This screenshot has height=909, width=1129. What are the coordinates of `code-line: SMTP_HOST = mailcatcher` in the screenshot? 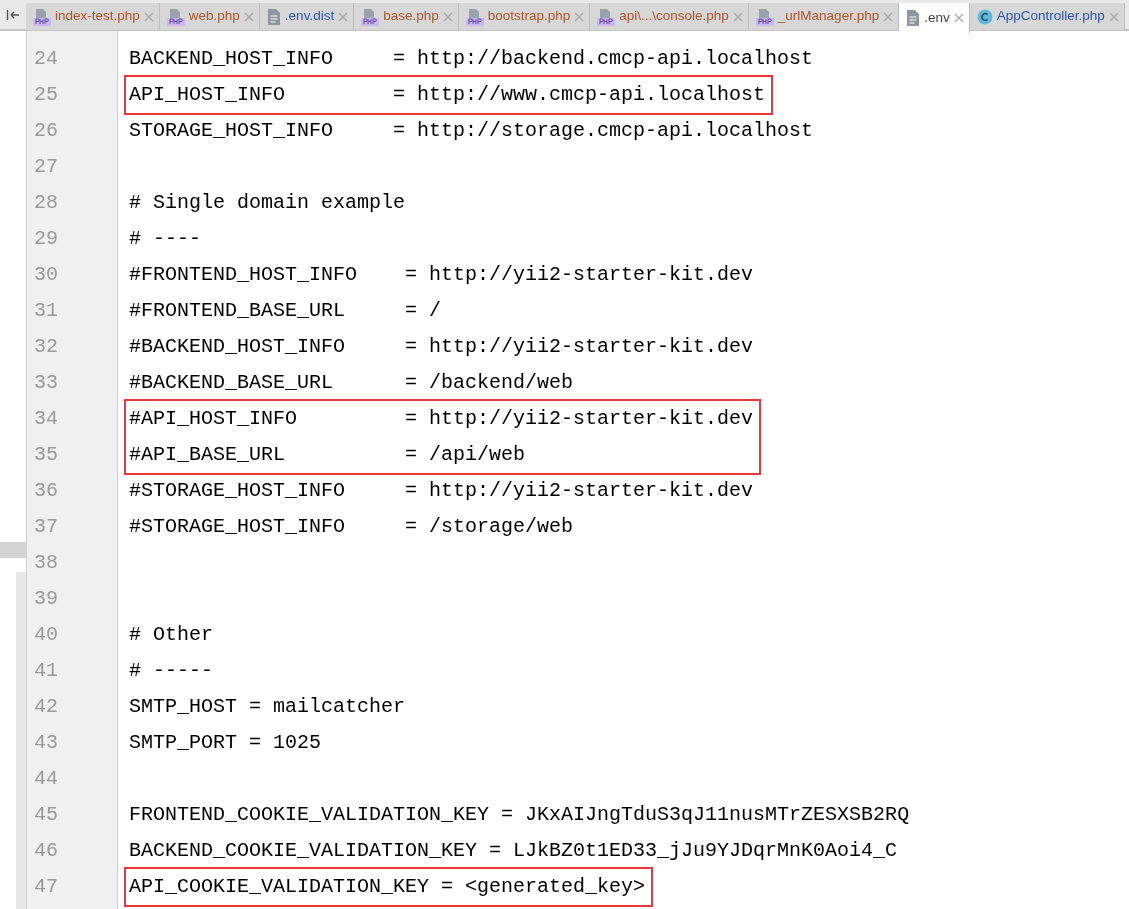 It's located at (267, 707).